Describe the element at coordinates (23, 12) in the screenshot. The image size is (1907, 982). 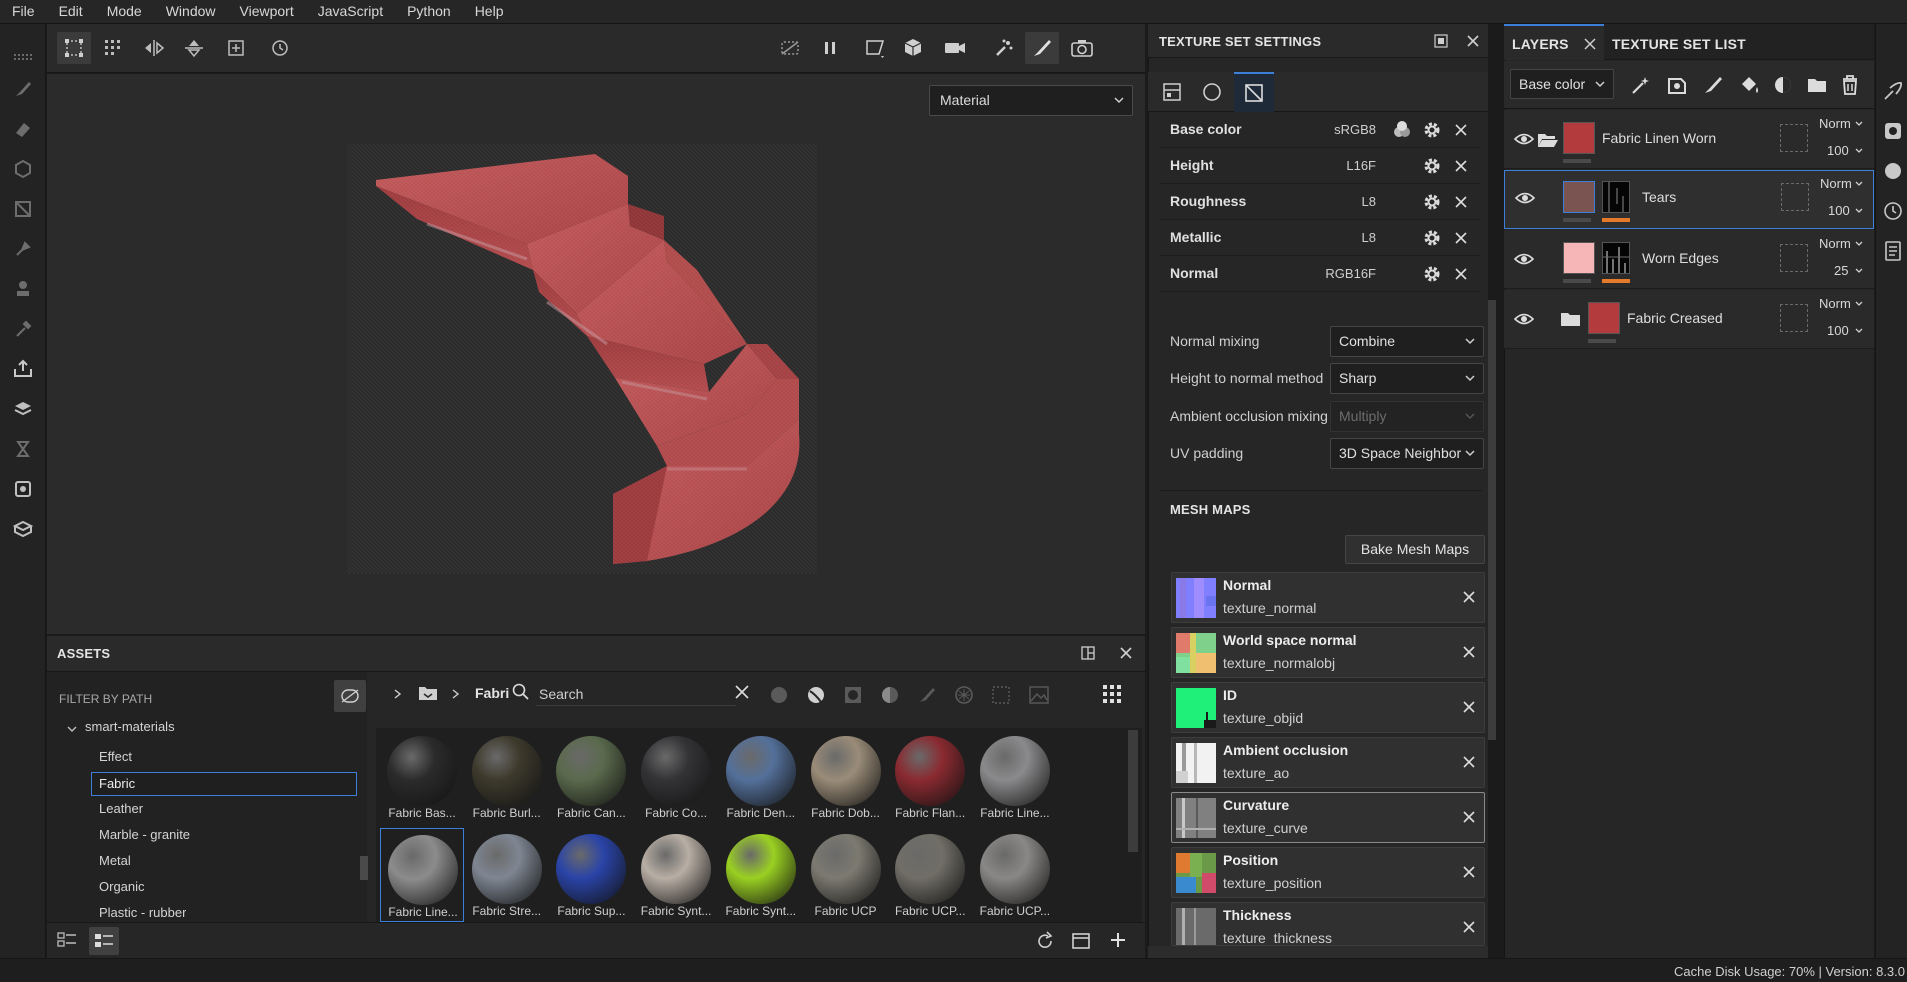
I see `menu-file: File` at that location.